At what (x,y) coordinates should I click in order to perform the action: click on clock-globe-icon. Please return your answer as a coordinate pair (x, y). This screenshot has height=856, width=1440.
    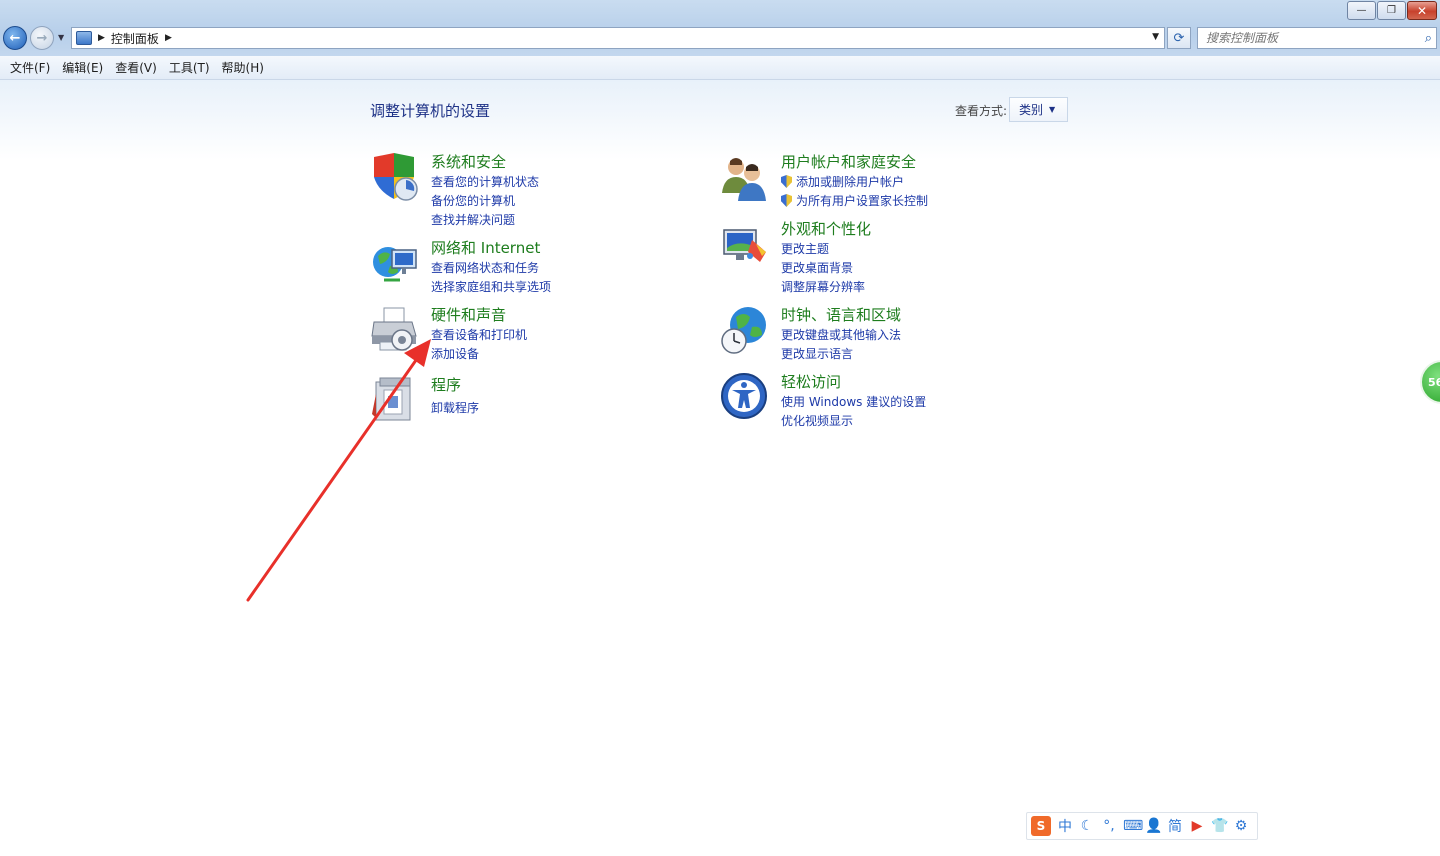
    Looking at the image, I should click on (745, 330).